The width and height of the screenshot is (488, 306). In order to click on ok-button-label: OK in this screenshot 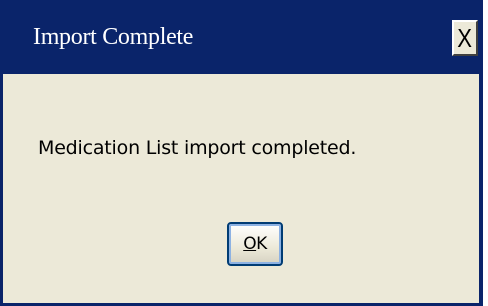, I will do `click(255, 244)`.